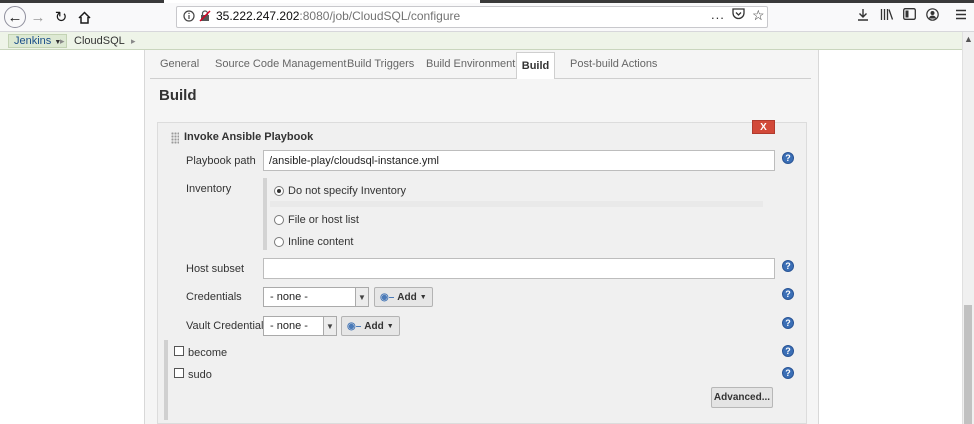 The height and width of the screenshot is (424, 974). Describe the element at coordinates (227, 326) in the screenshot. I see `vault-credentials-label: Vault Credentials` at that location.